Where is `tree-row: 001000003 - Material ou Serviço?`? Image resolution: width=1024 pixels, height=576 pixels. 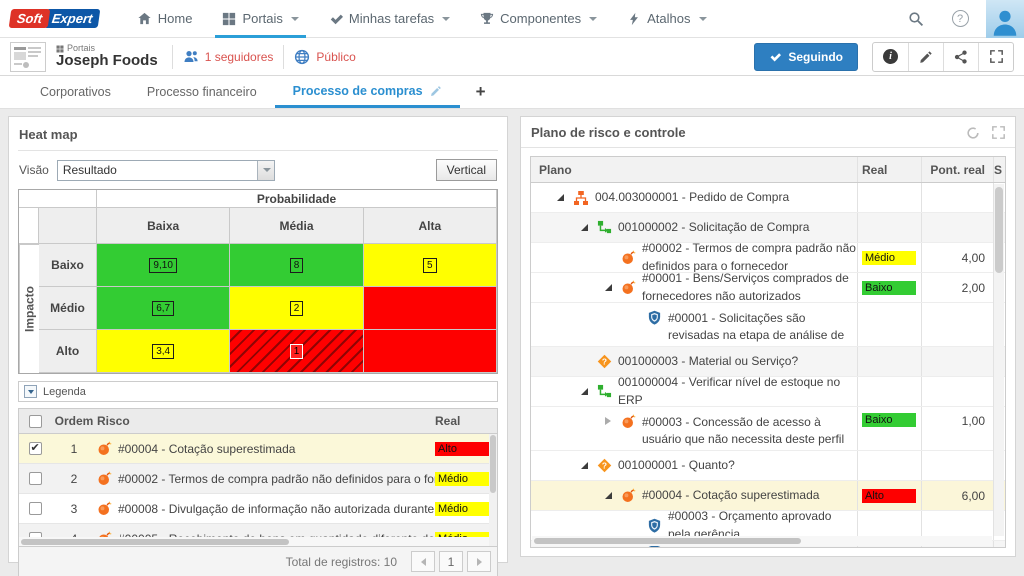 tree-row: 001000003 - Material ou Serviço? is located at coordinates (768, 362).